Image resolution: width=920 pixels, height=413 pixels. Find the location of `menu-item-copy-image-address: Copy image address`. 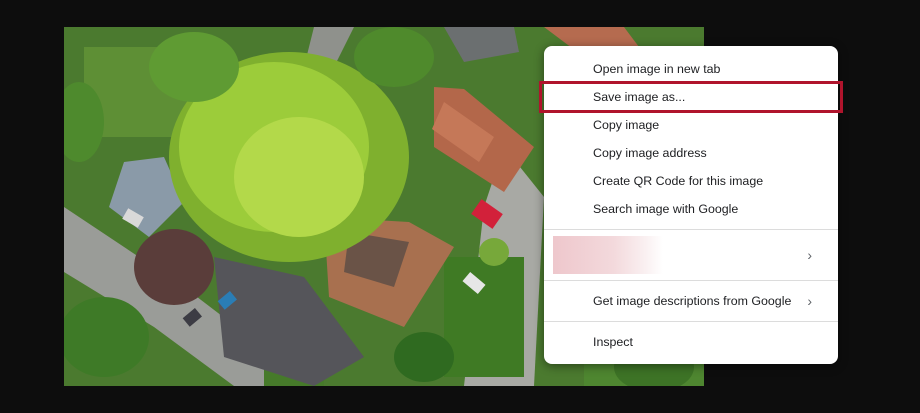

menu-item-copy-image-address: Copy image address is located at coordinates (691, 153).